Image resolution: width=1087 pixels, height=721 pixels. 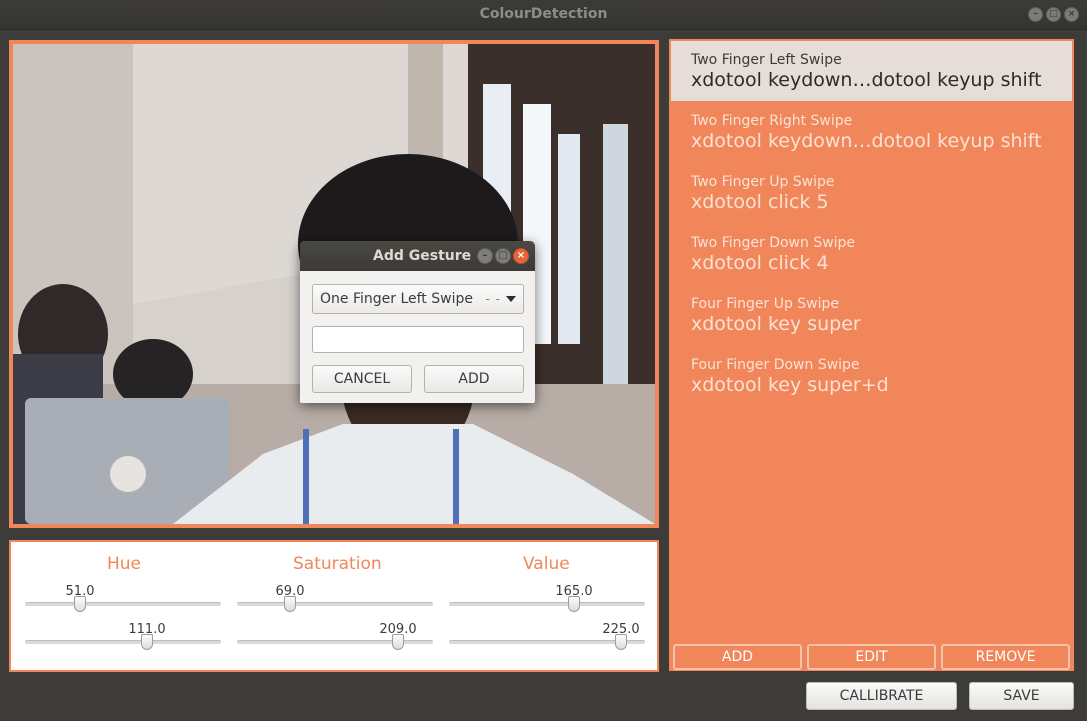 I want to click on saturation-max-slider: 209.0, so click(x=335, y=636).